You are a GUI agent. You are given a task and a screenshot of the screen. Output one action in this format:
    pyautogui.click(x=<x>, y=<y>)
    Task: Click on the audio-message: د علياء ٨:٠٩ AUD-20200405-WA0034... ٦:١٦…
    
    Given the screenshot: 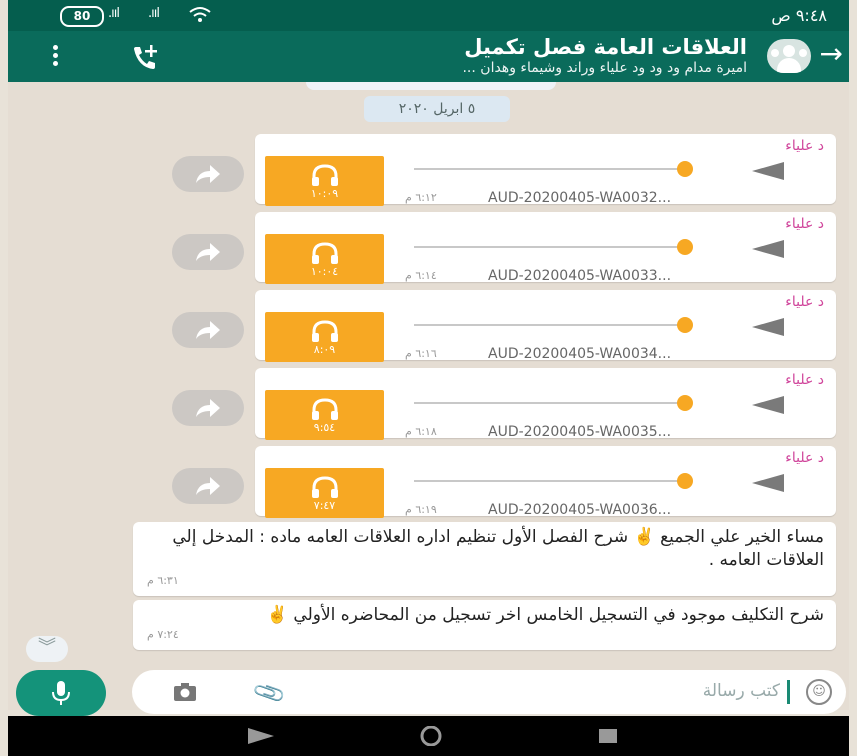 What is the action you would take?
    pyautogui.click(x=545, y=326)
    